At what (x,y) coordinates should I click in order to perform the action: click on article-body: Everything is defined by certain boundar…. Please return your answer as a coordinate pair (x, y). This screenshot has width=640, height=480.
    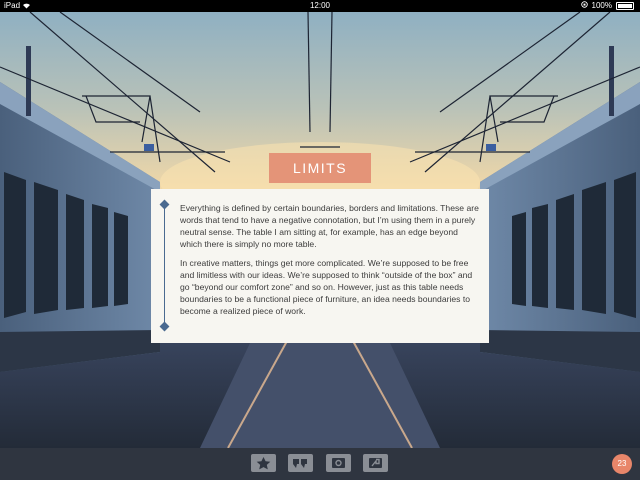
    Looking at the image, I should click on (330, 263).